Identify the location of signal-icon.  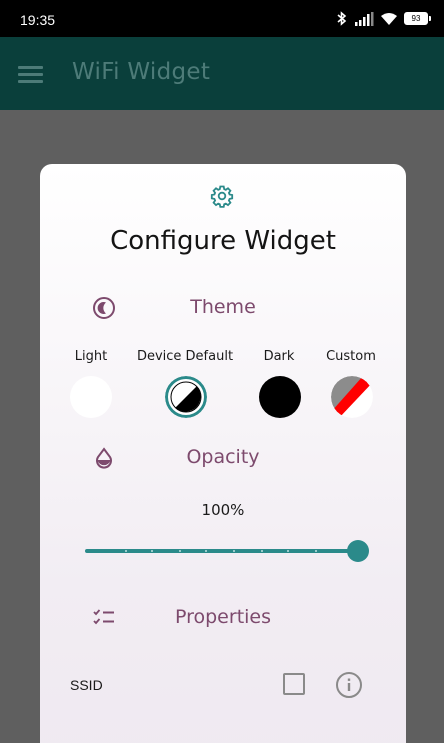
(364, 18).